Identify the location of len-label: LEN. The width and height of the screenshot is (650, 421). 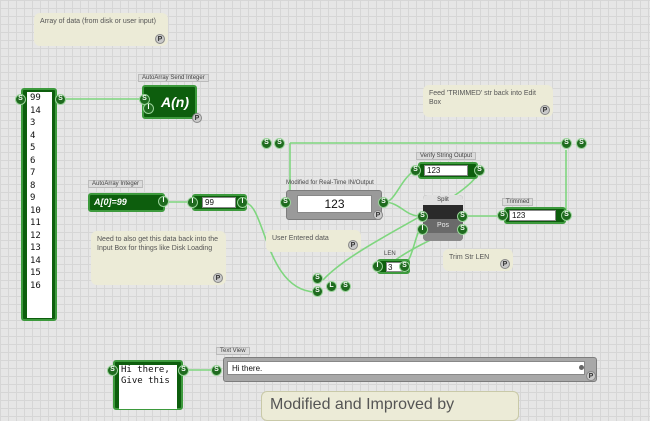
(390, 254).